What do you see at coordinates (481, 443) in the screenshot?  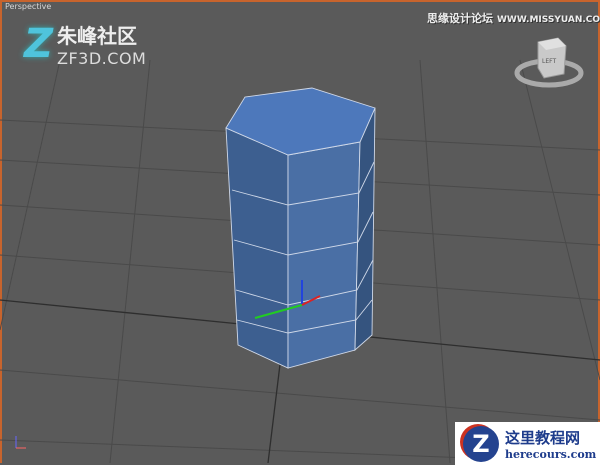 I see `herecours-logo: Z` at bounding box center [481, 443].